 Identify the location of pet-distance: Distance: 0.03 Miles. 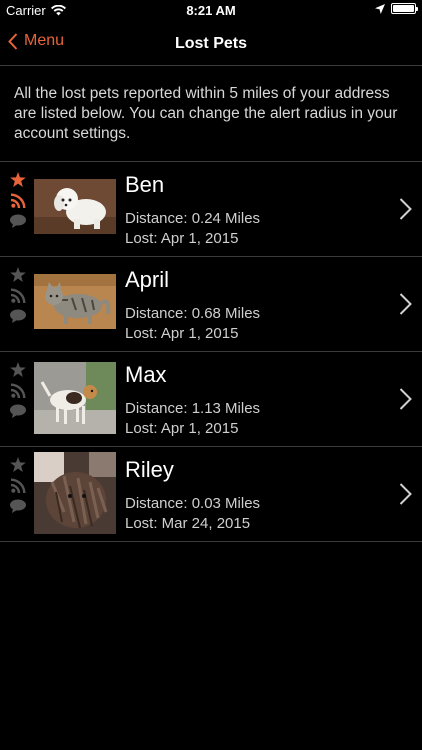
(193, 503).